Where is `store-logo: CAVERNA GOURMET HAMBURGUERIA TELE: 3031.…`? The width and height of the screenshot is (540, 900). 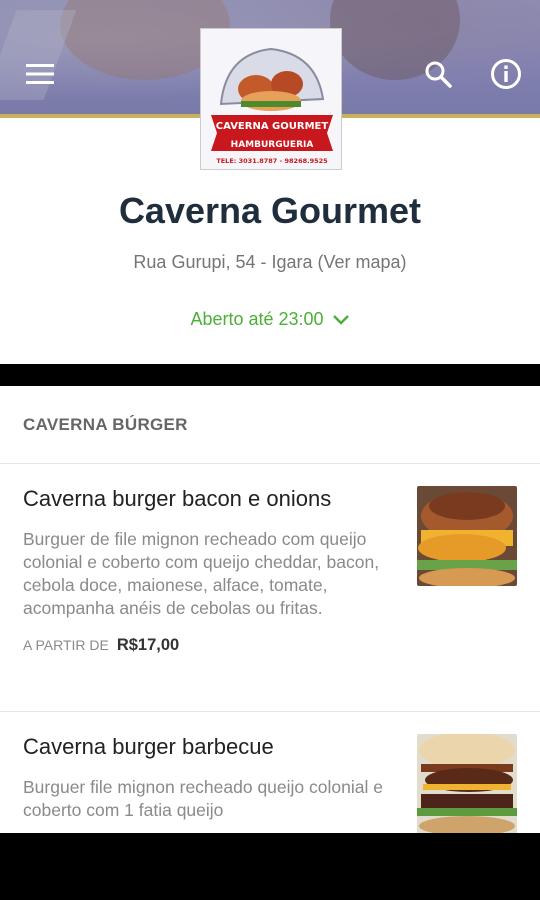 store-logo: CAVERNA GOURMET HAMBURGUERIA TELE: 3031.… is located at coordinates (271, 99).